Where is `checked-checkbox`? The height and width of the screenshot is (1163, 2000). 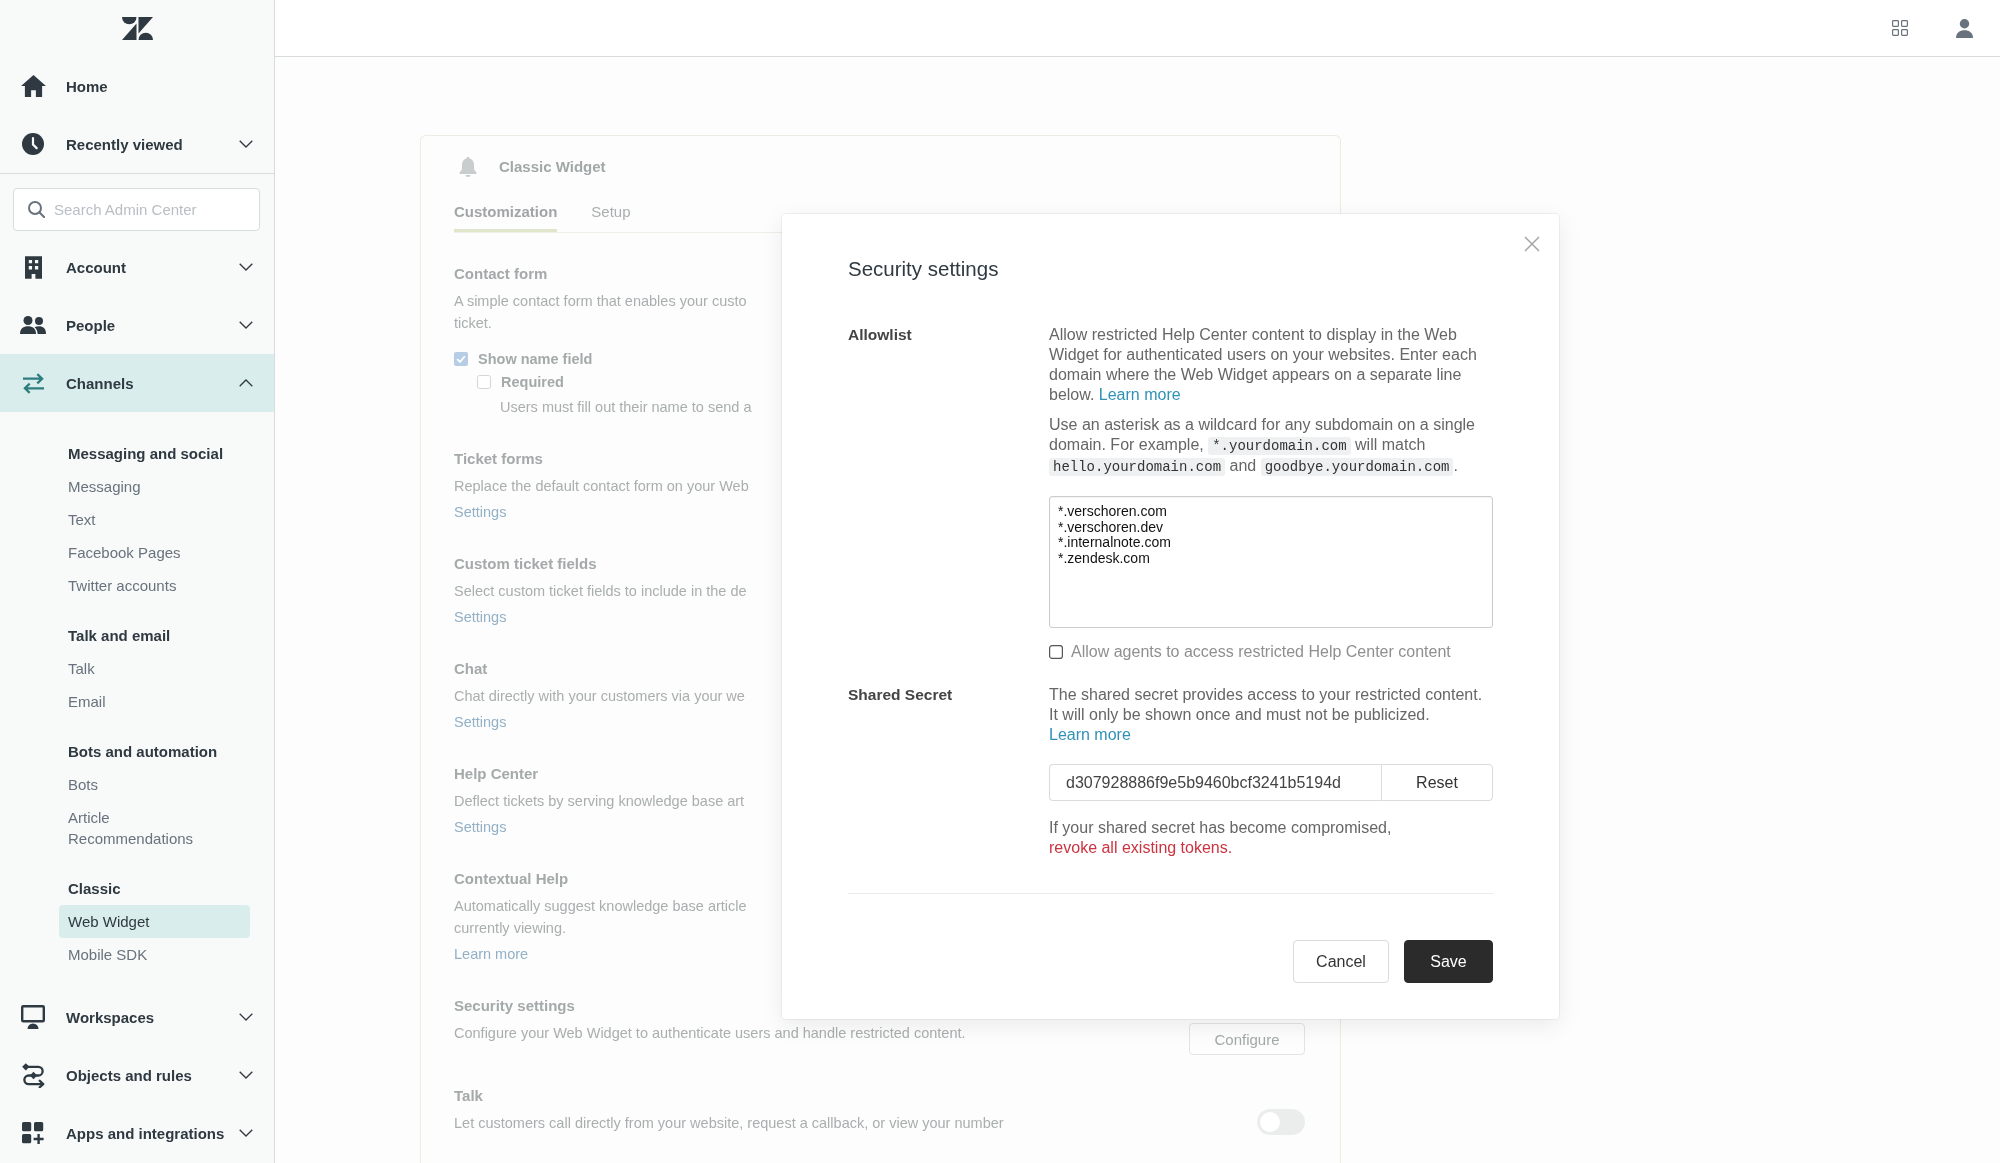 checked-checkbox is located at coordinates (461, 359).